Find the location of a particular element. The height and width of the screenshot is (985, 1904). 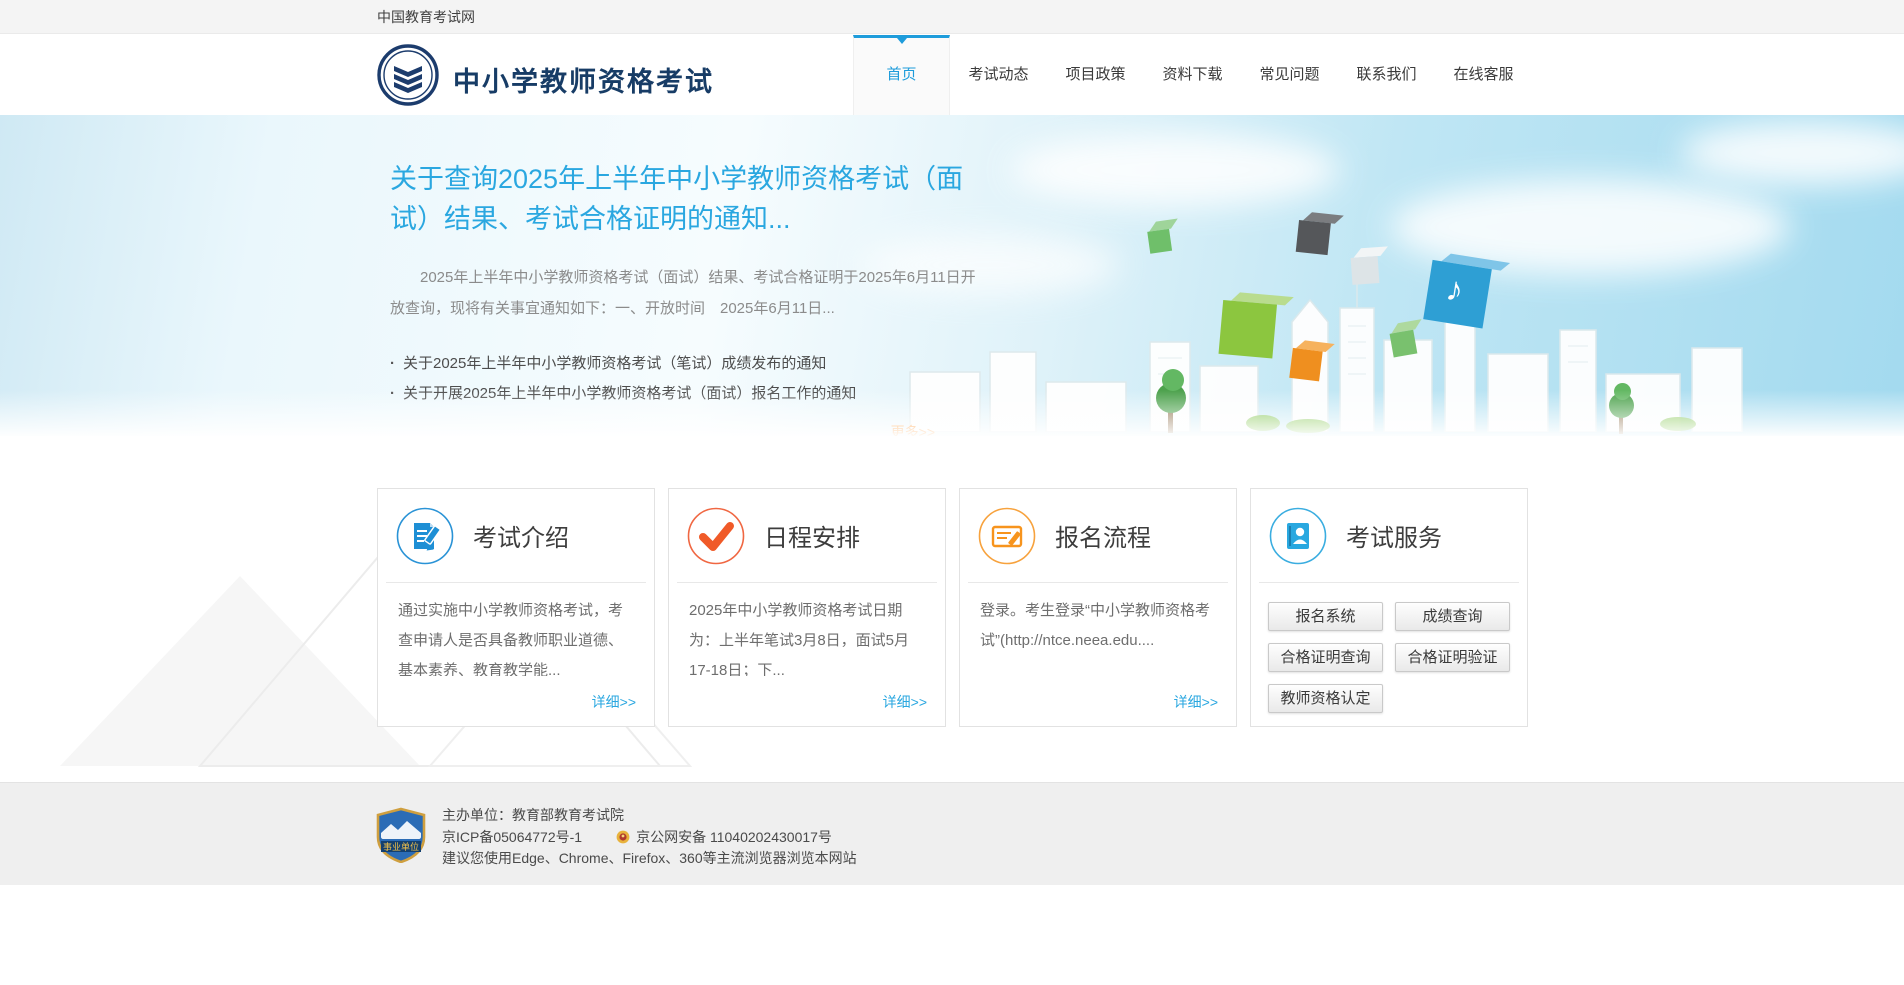

card-header: 报名流程 is located at coordinates (1098, 535).